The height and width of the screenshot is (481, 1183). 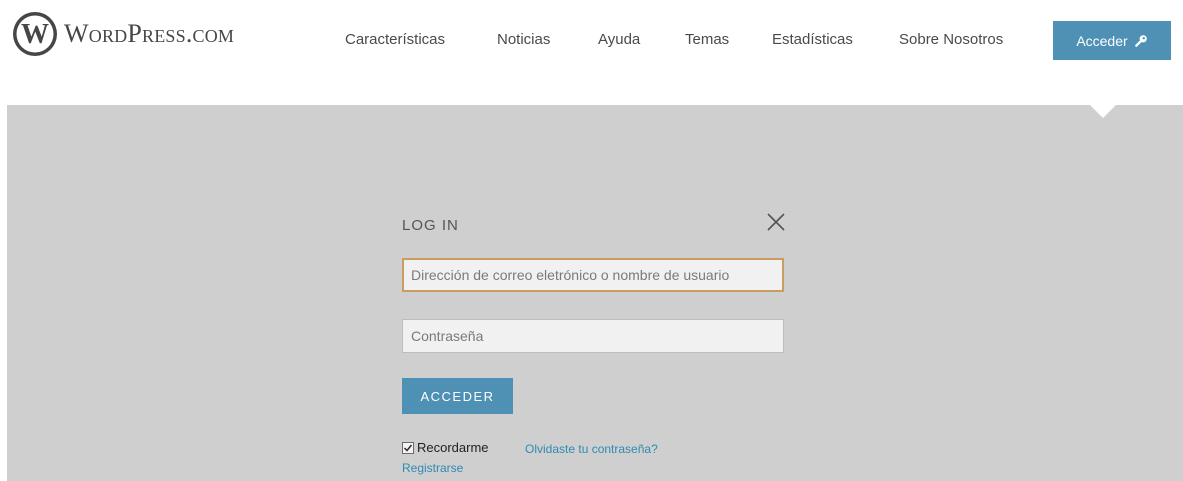 What do you see at coordinates (591, 449) in the screenshot?
I see `forgot-password-link: Olvidaste tu contraseña?` at bounding box center [591, 449].